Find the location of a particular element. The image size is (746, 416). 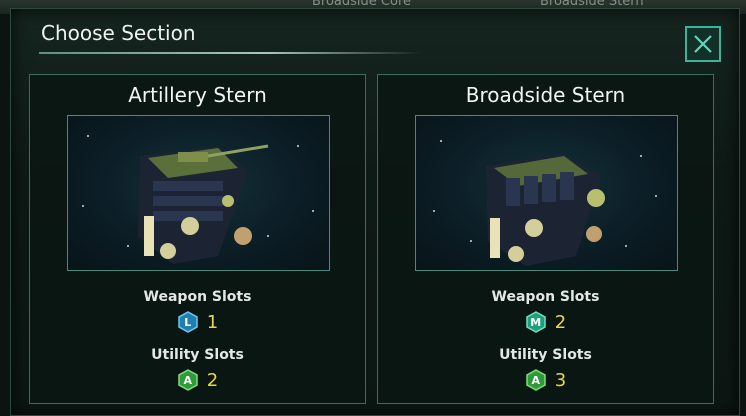

section-name: Broadside Stern is located at coordinates (545, 95).